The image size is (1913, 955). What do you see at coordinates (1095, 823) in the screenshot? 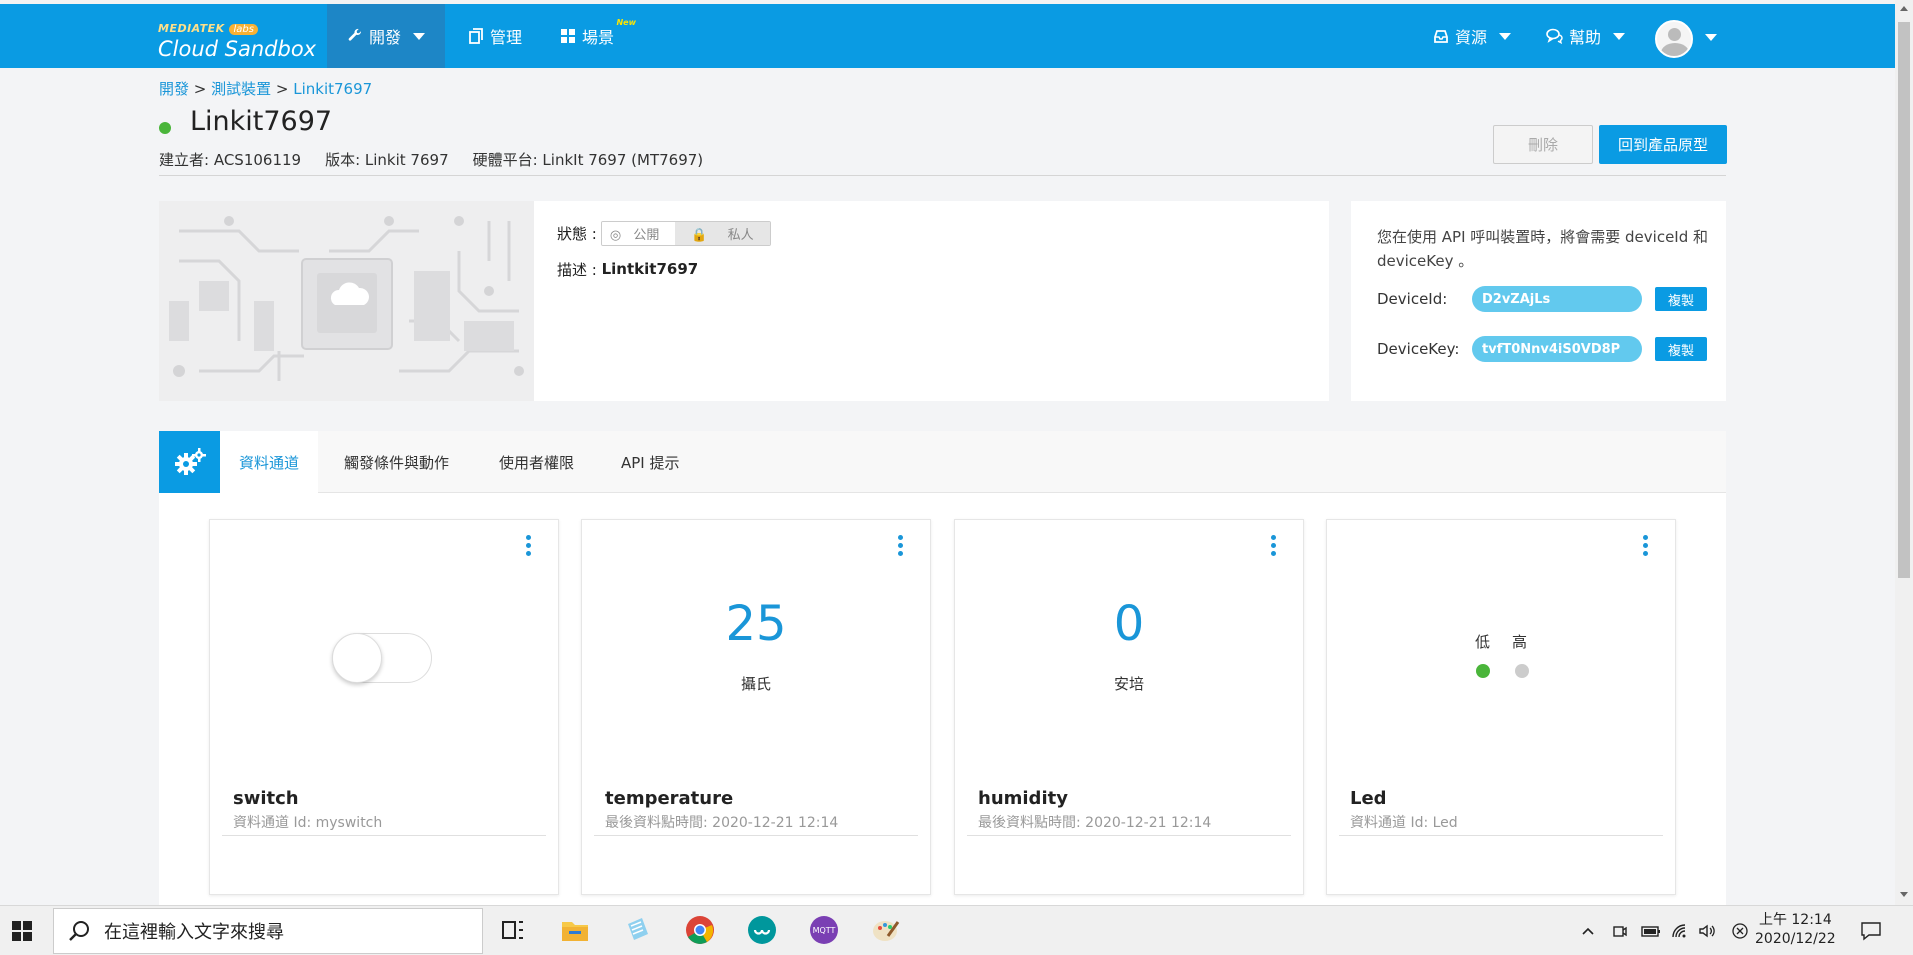
I see `last-datapoint-time: 最後資料點時間: 2020-12-21 12:14` at bounding box center [1095, 823].